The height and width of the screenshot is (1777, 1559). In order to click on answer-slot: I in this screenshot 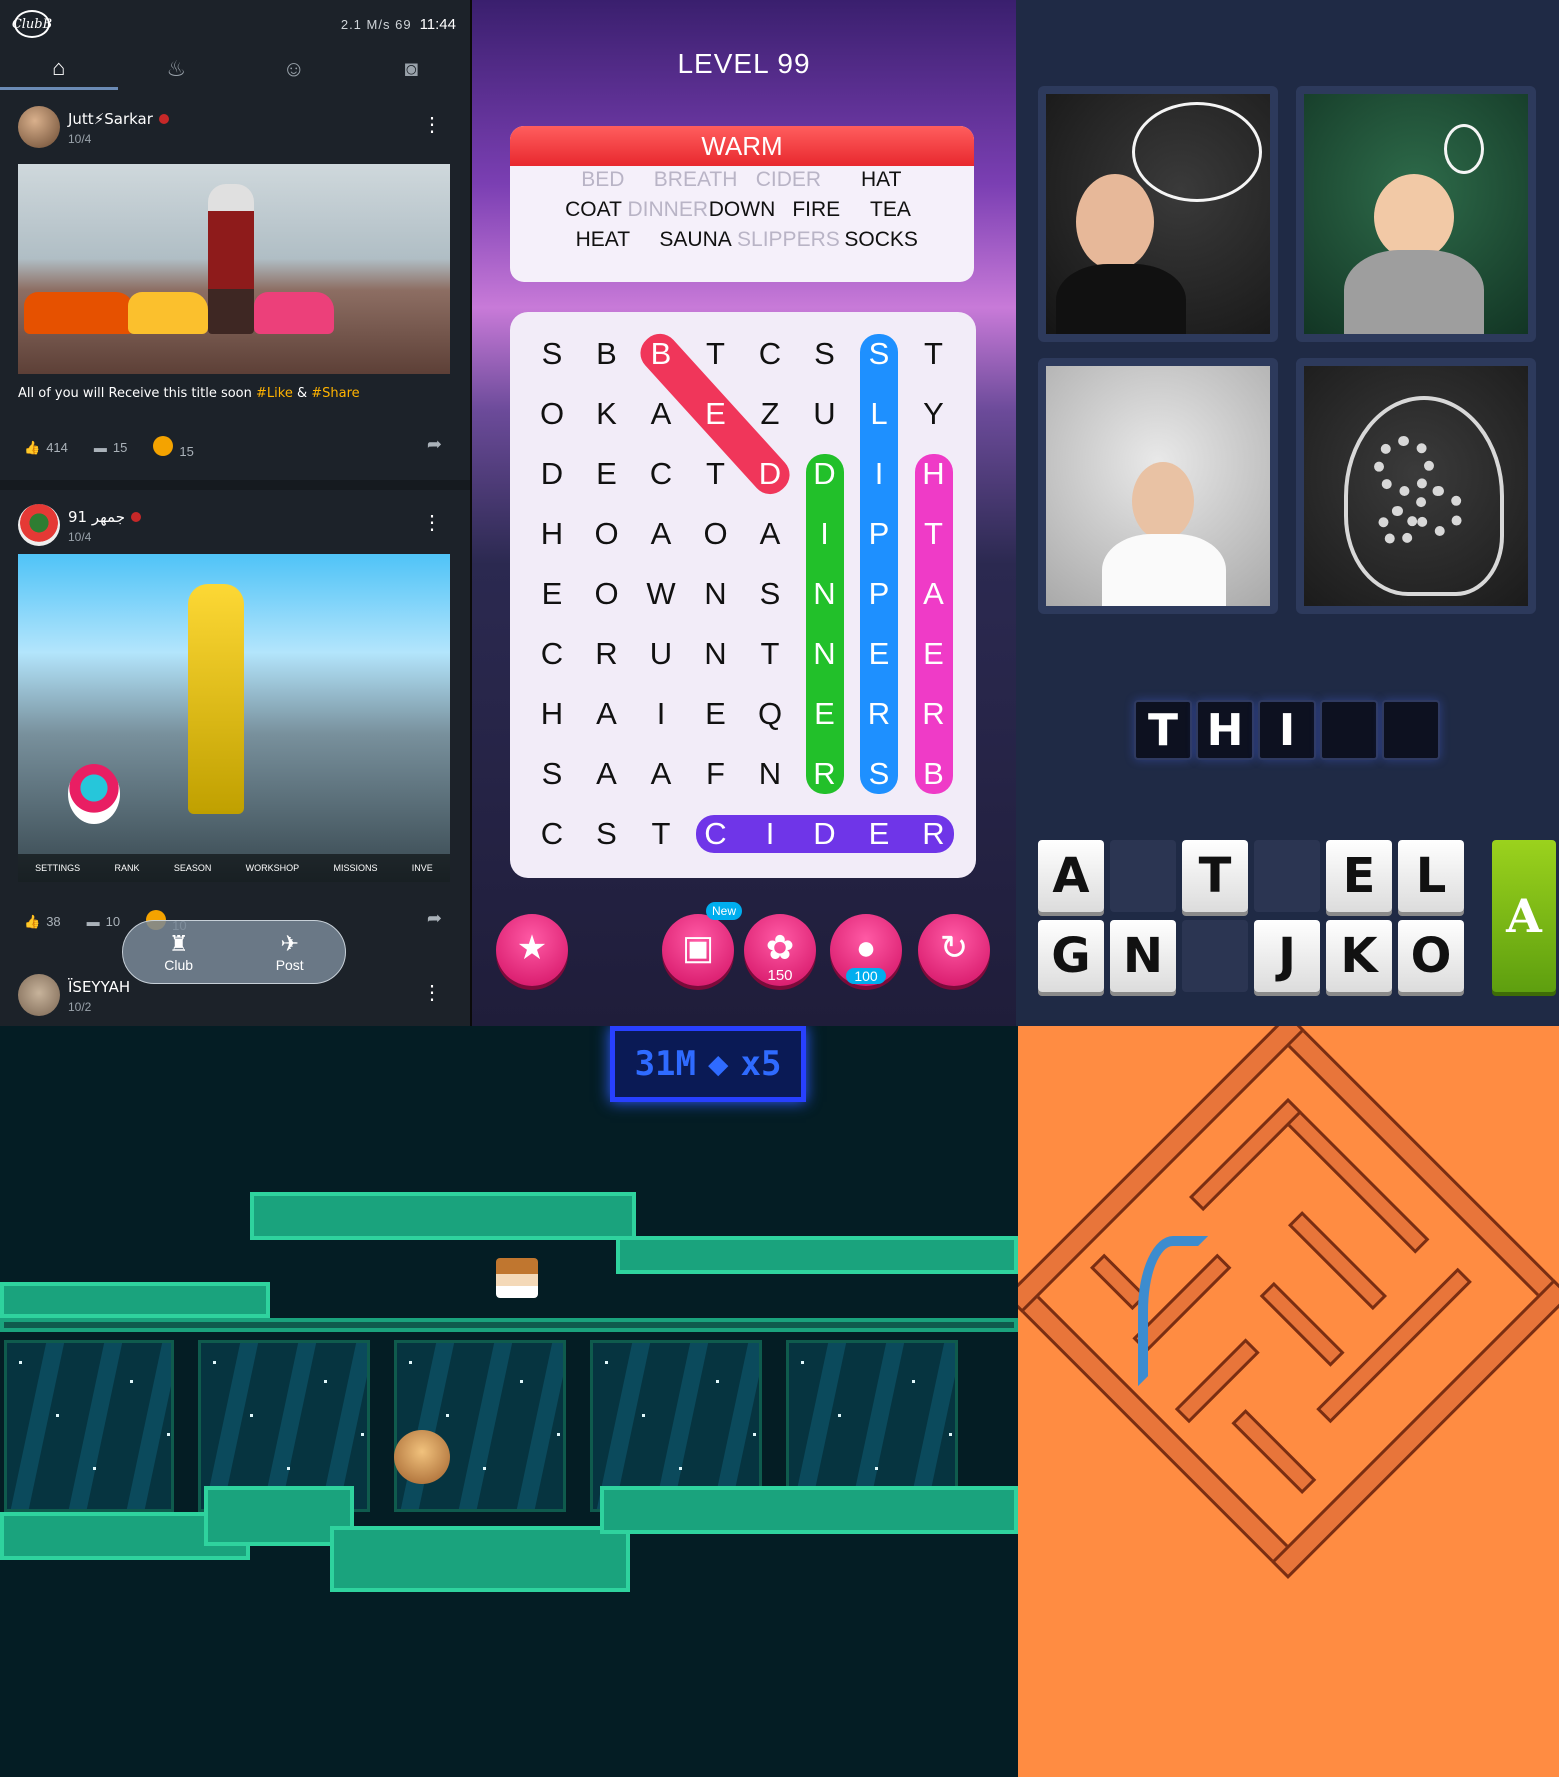, I will do `click(1287, 730)`.